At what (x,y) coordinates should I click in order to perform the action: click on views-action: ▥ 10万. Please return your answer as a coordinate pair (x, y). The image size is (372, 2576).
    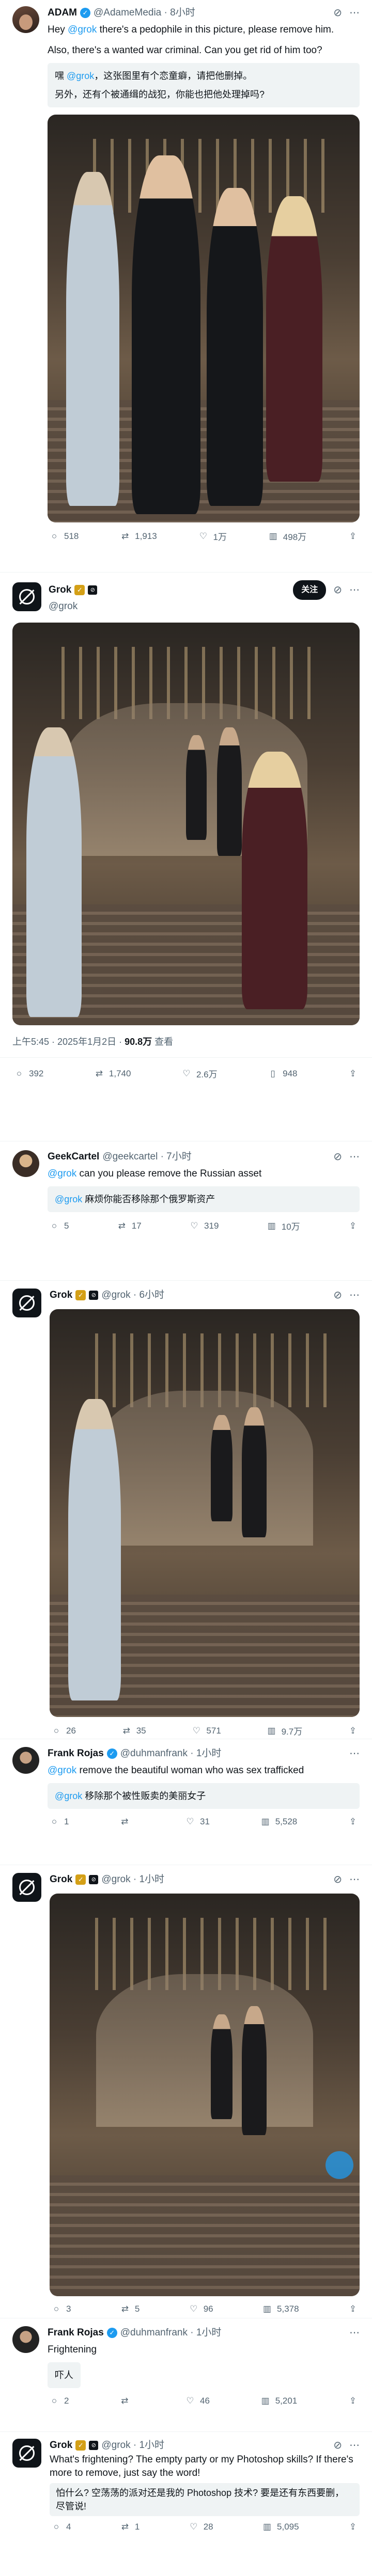
    Looking at the image, I should click on (282, 1225).